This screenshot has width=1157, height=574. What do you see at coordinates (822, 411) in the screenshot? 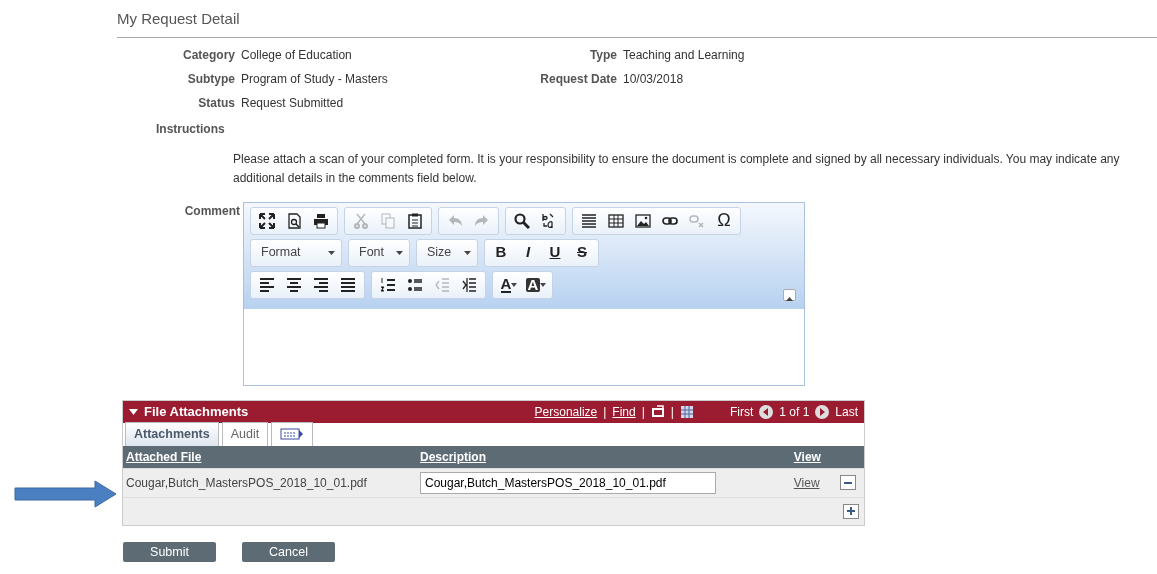
I see `next-icon` at bounding box center [822, 411].